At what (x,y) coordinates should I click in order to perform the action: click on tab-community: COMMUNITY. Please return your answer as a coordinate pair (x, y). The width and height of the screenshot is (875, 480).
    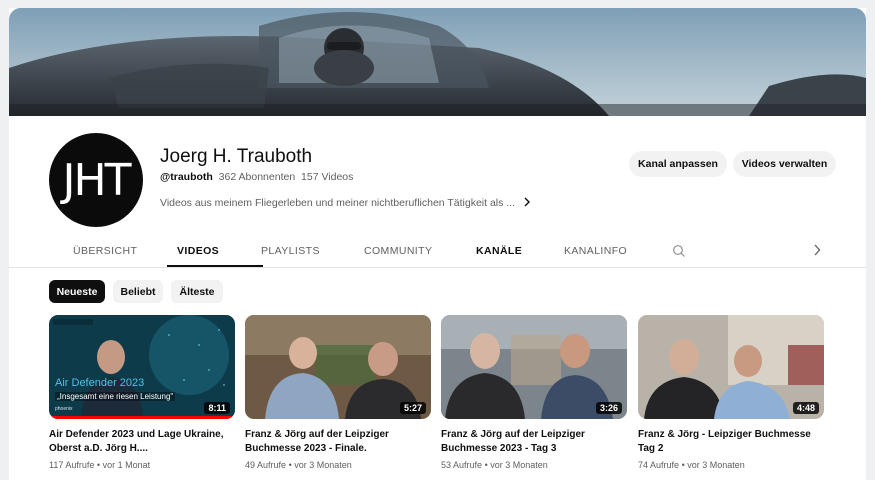
    Looking at the image, I should click on (398, 251).